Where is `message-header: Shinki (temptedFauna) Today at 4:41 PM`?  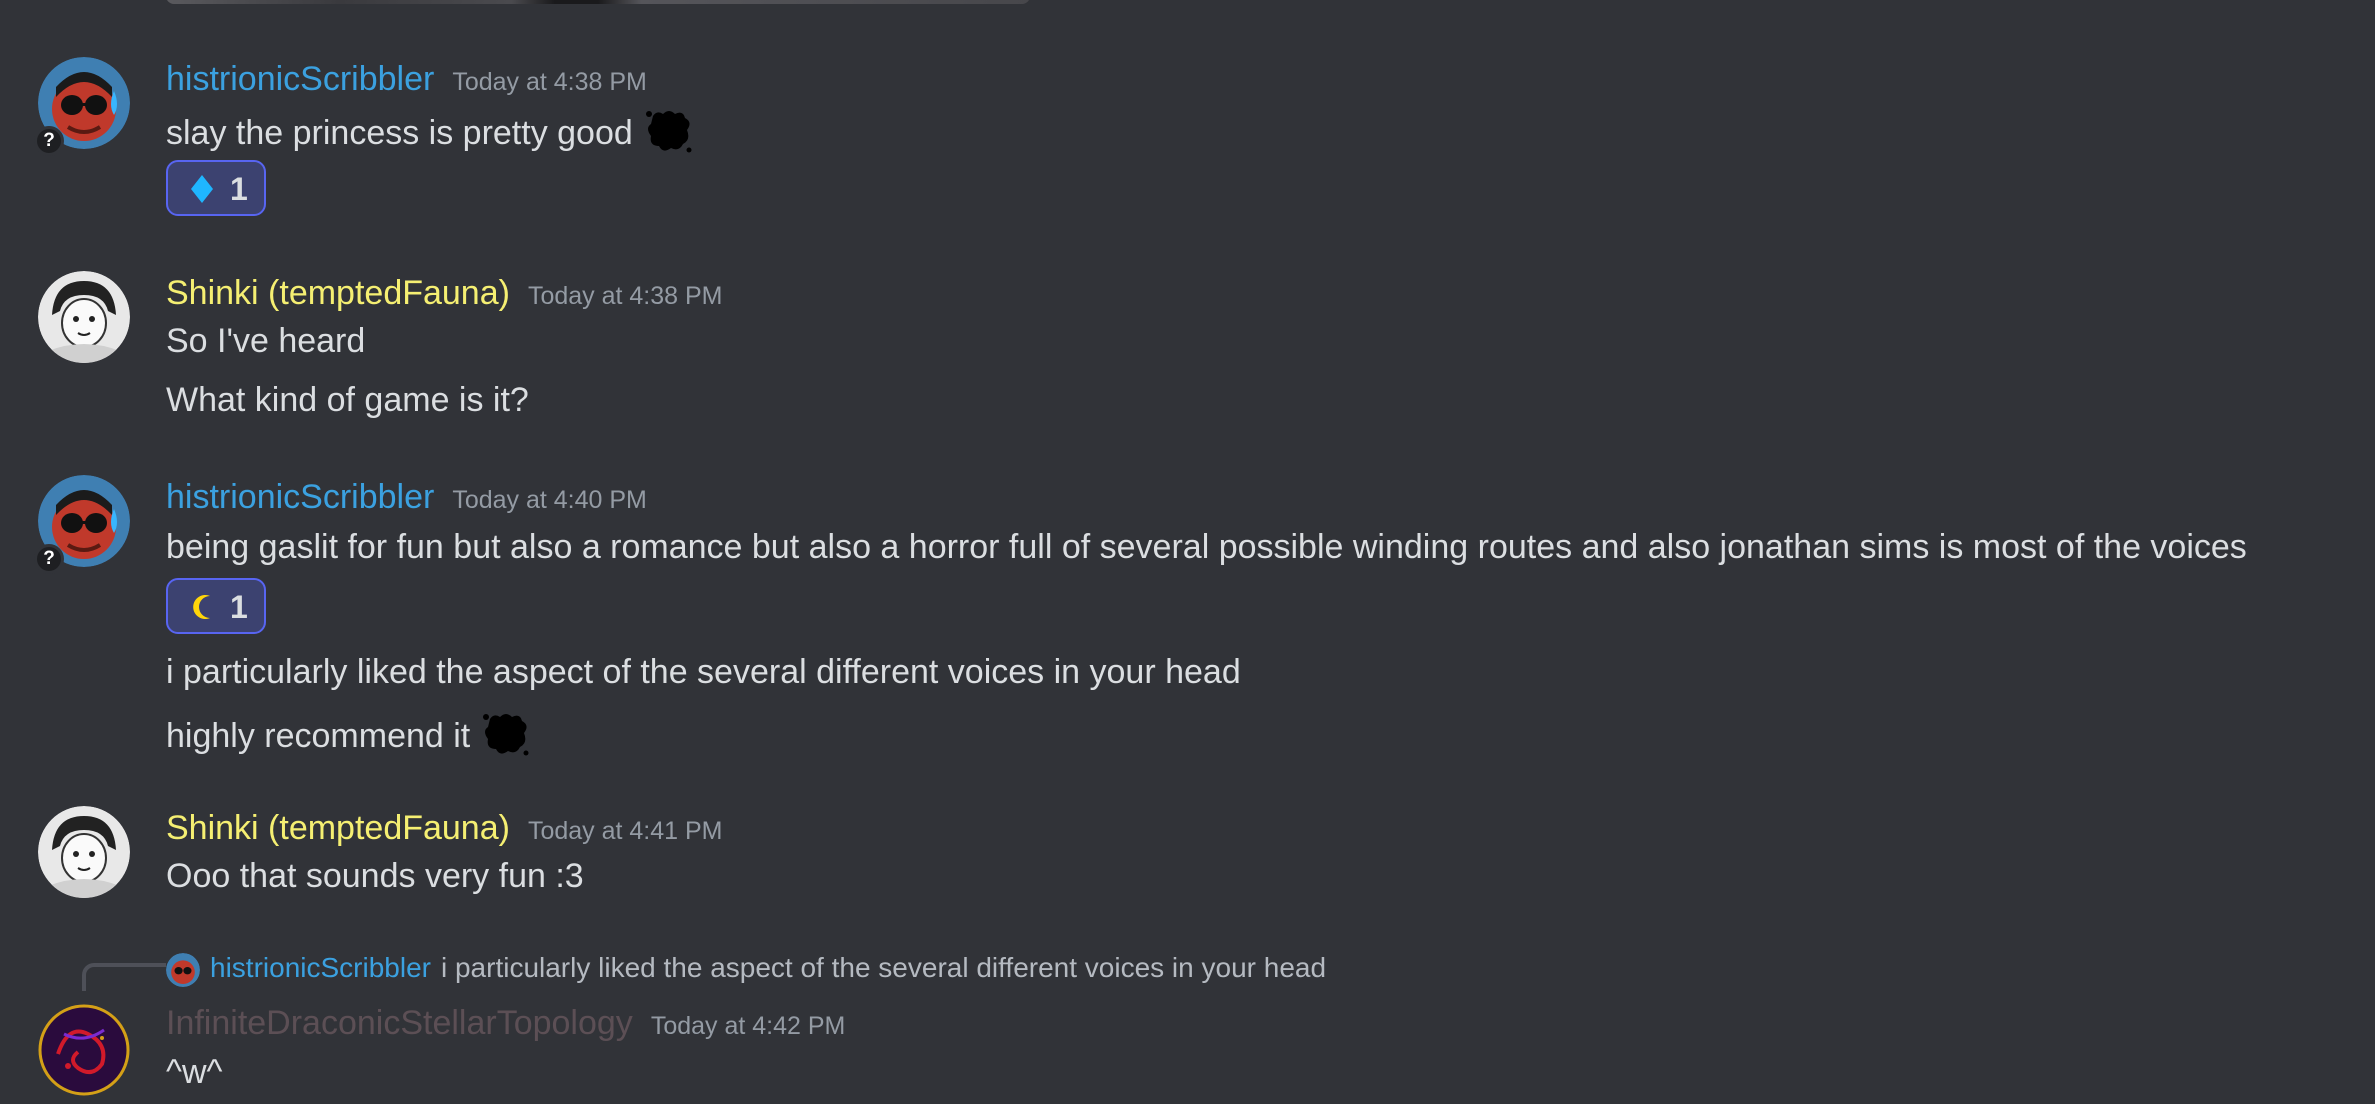 message-header: Shinki (temptedFauna) Today at 4:41 PM is located at coordinates (444, 828).